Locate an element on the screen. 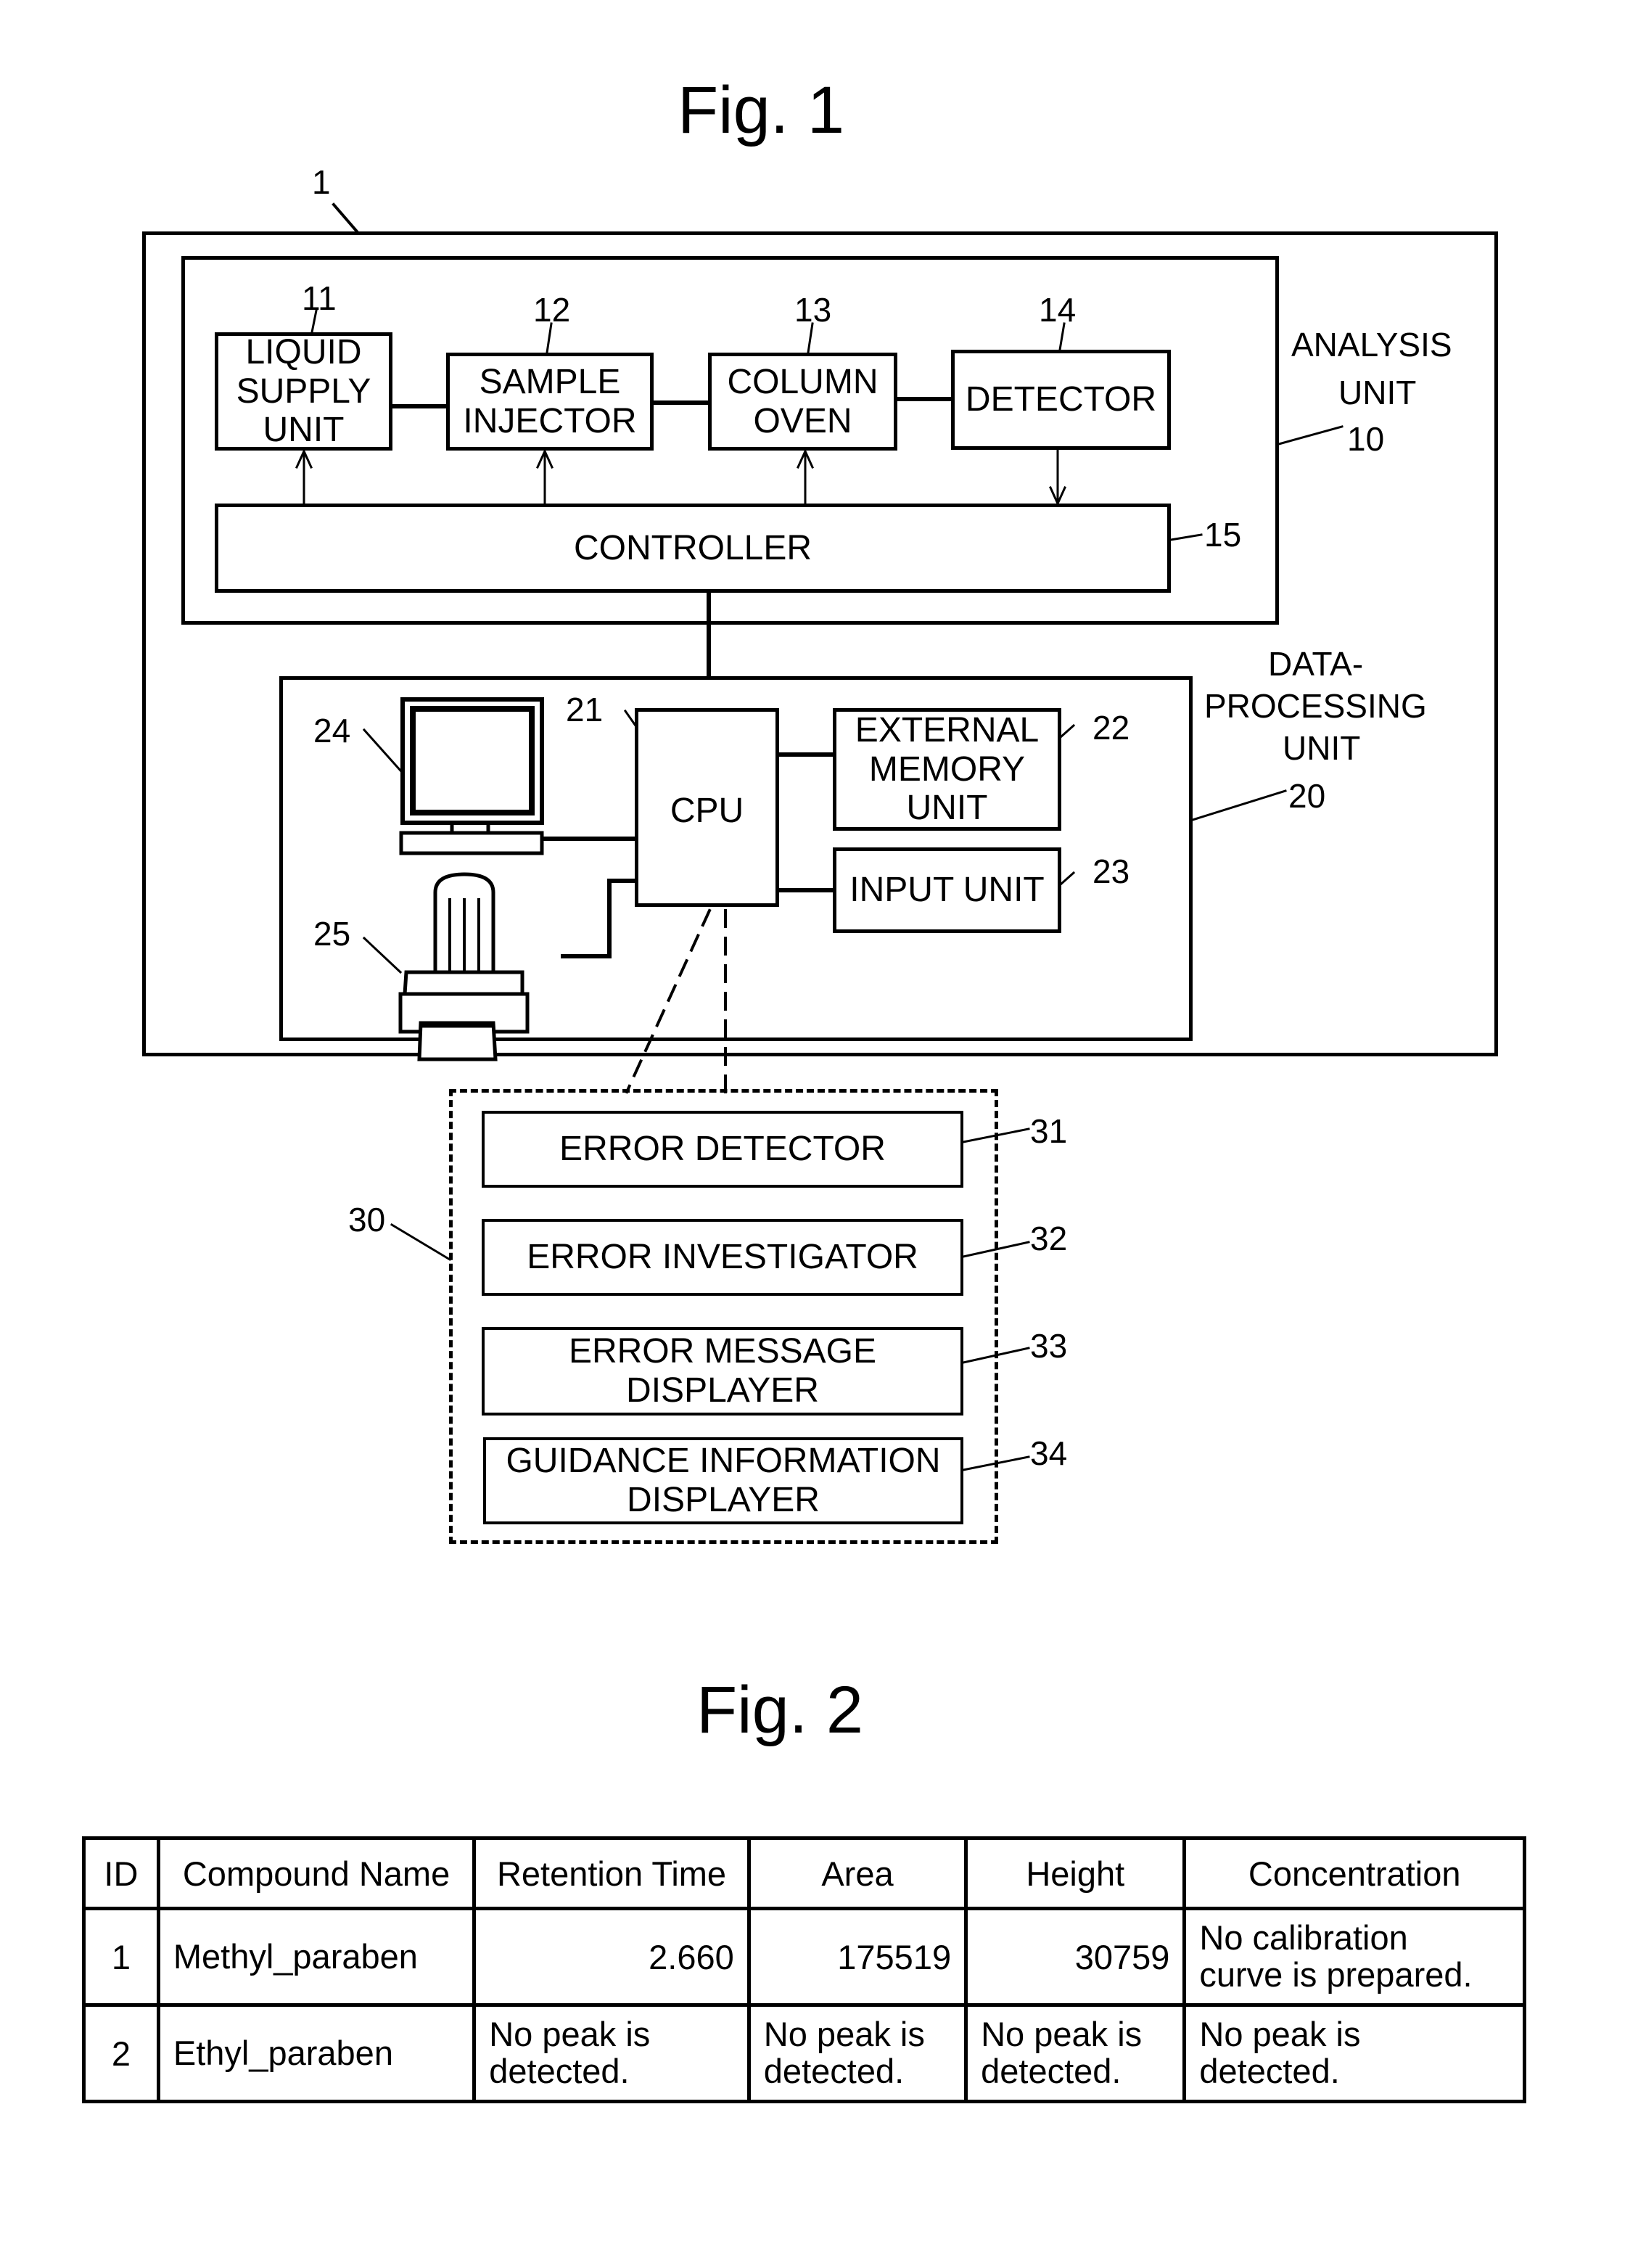 The image size is (1646, 2268). cell-id: 2 is located at coordinates (121, 2053).